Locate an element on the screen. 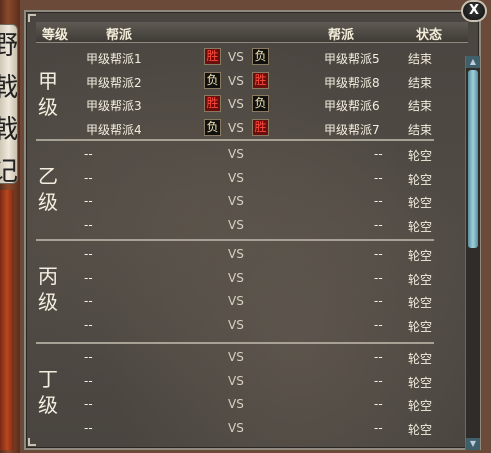 This screenshot has height=453, width=491. side-scroll-char: 野 is located at coordinates (8, 46).